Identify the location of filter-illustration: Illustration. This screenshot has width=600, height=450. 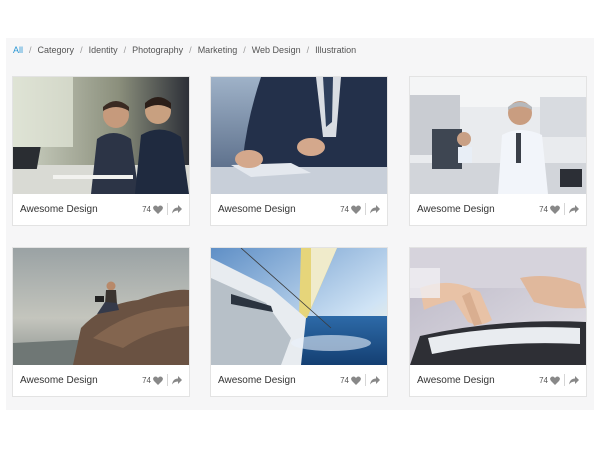
(335, 50).